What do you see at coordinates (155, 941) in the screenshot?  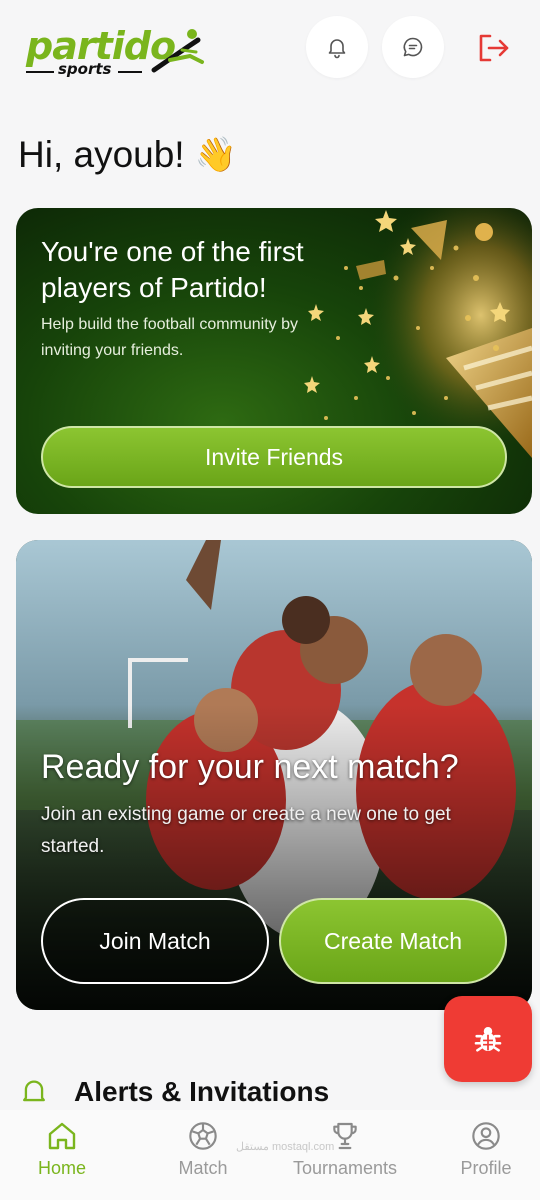 I see `join-match-button: Join Match` at bounding box center [155, 941].